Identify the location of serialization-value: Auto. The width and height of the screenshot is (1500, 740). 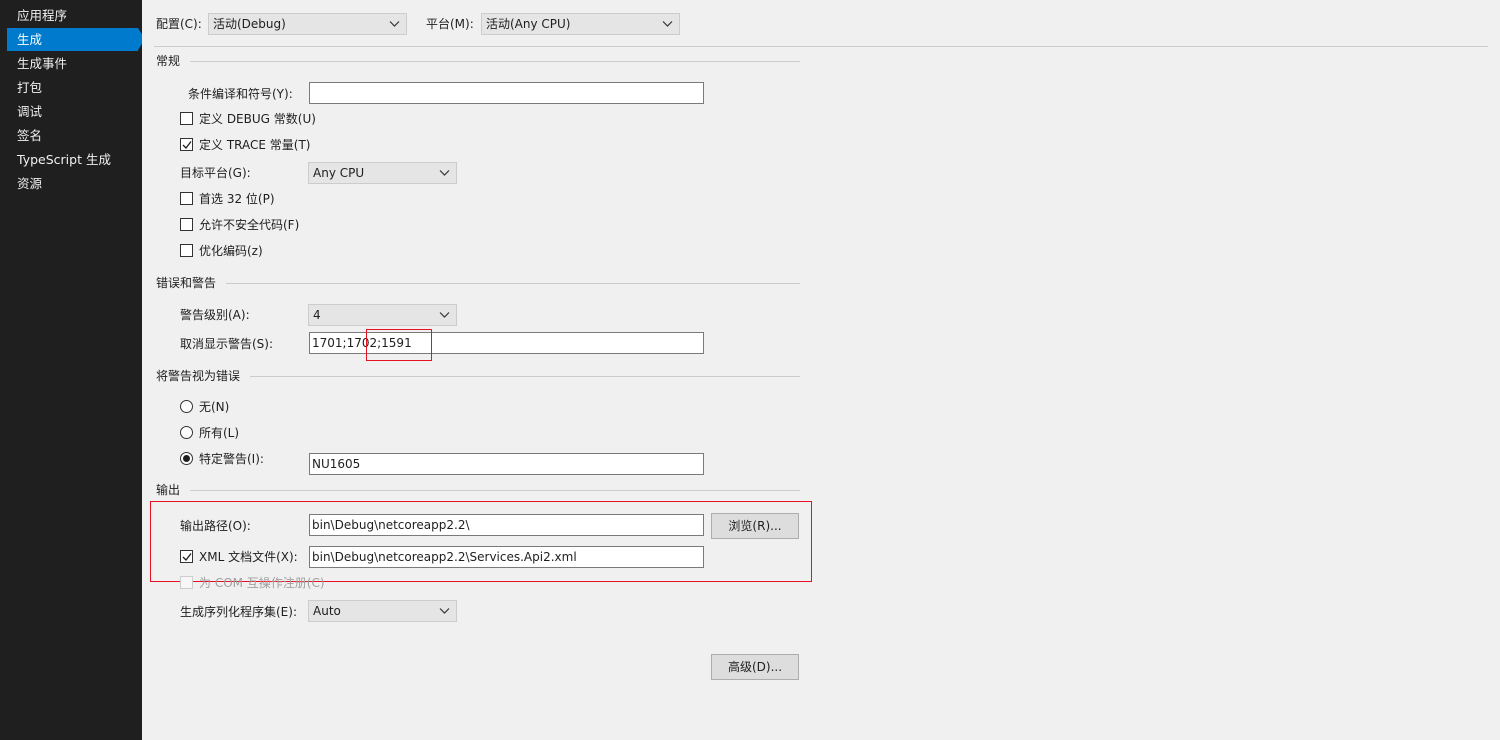
(327, 611).